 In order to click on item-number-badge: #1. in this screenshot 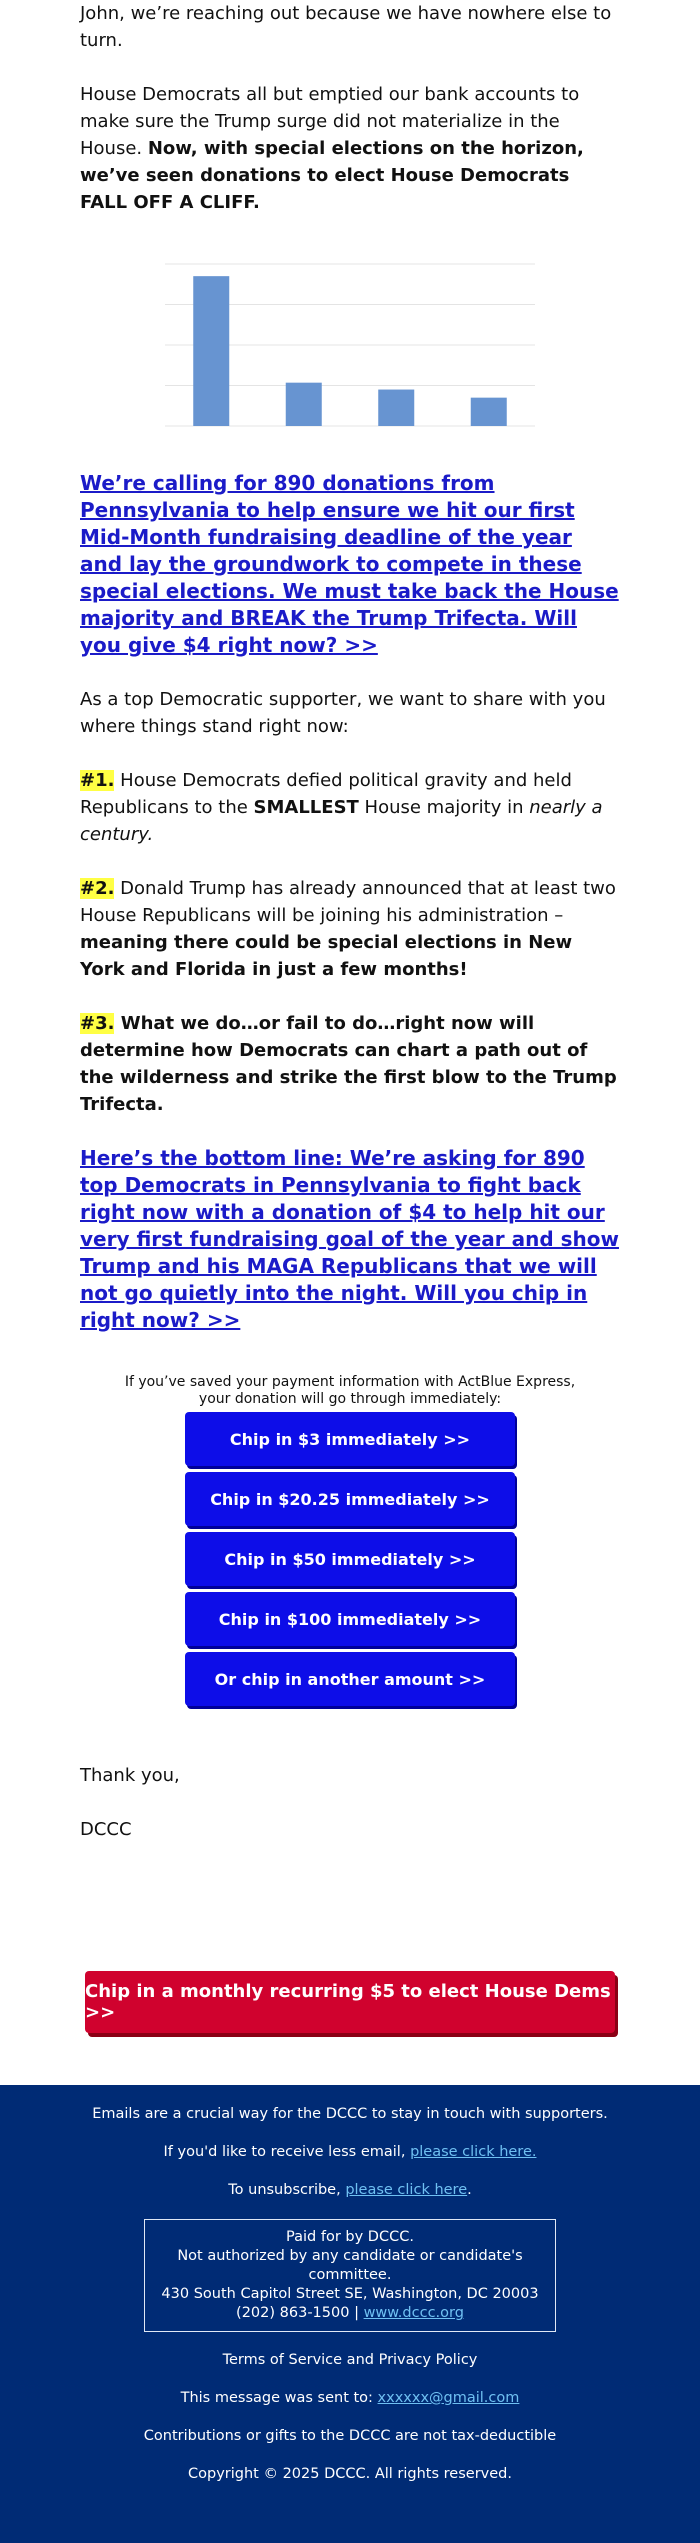, I will do `click(97, 780)`.